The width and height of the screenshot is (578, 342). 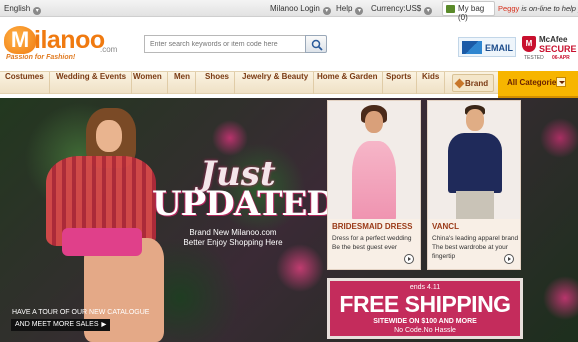 What do you see at coordinates (472, 47) in the screenshot?
I see `email-badge-icon` at bounding box center [472, 47].